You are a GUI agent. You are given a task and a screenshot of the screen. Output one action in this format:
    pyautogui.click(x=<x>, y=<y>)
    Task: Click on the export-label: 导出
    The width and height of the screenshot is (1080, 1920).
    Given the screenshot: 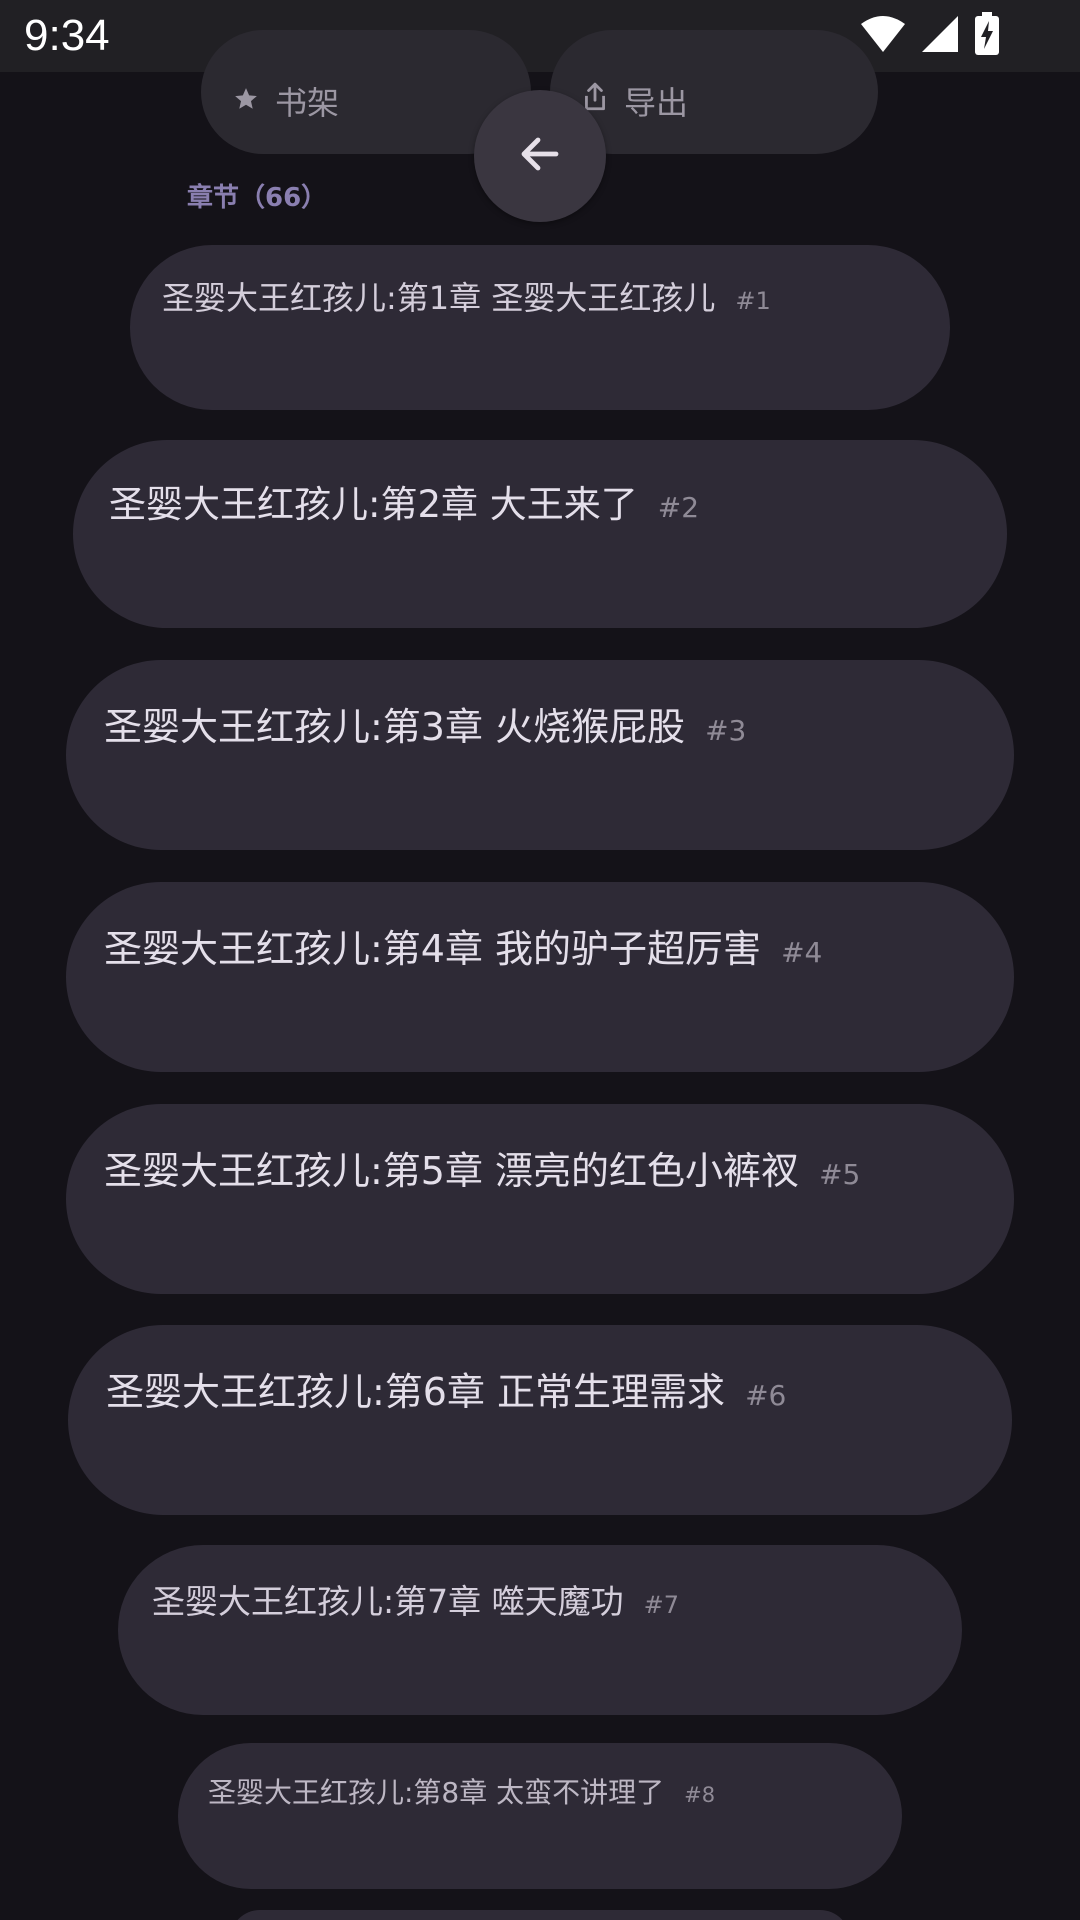 What is the action you would take?
    pyautogui.click(x=656, y=103)
    